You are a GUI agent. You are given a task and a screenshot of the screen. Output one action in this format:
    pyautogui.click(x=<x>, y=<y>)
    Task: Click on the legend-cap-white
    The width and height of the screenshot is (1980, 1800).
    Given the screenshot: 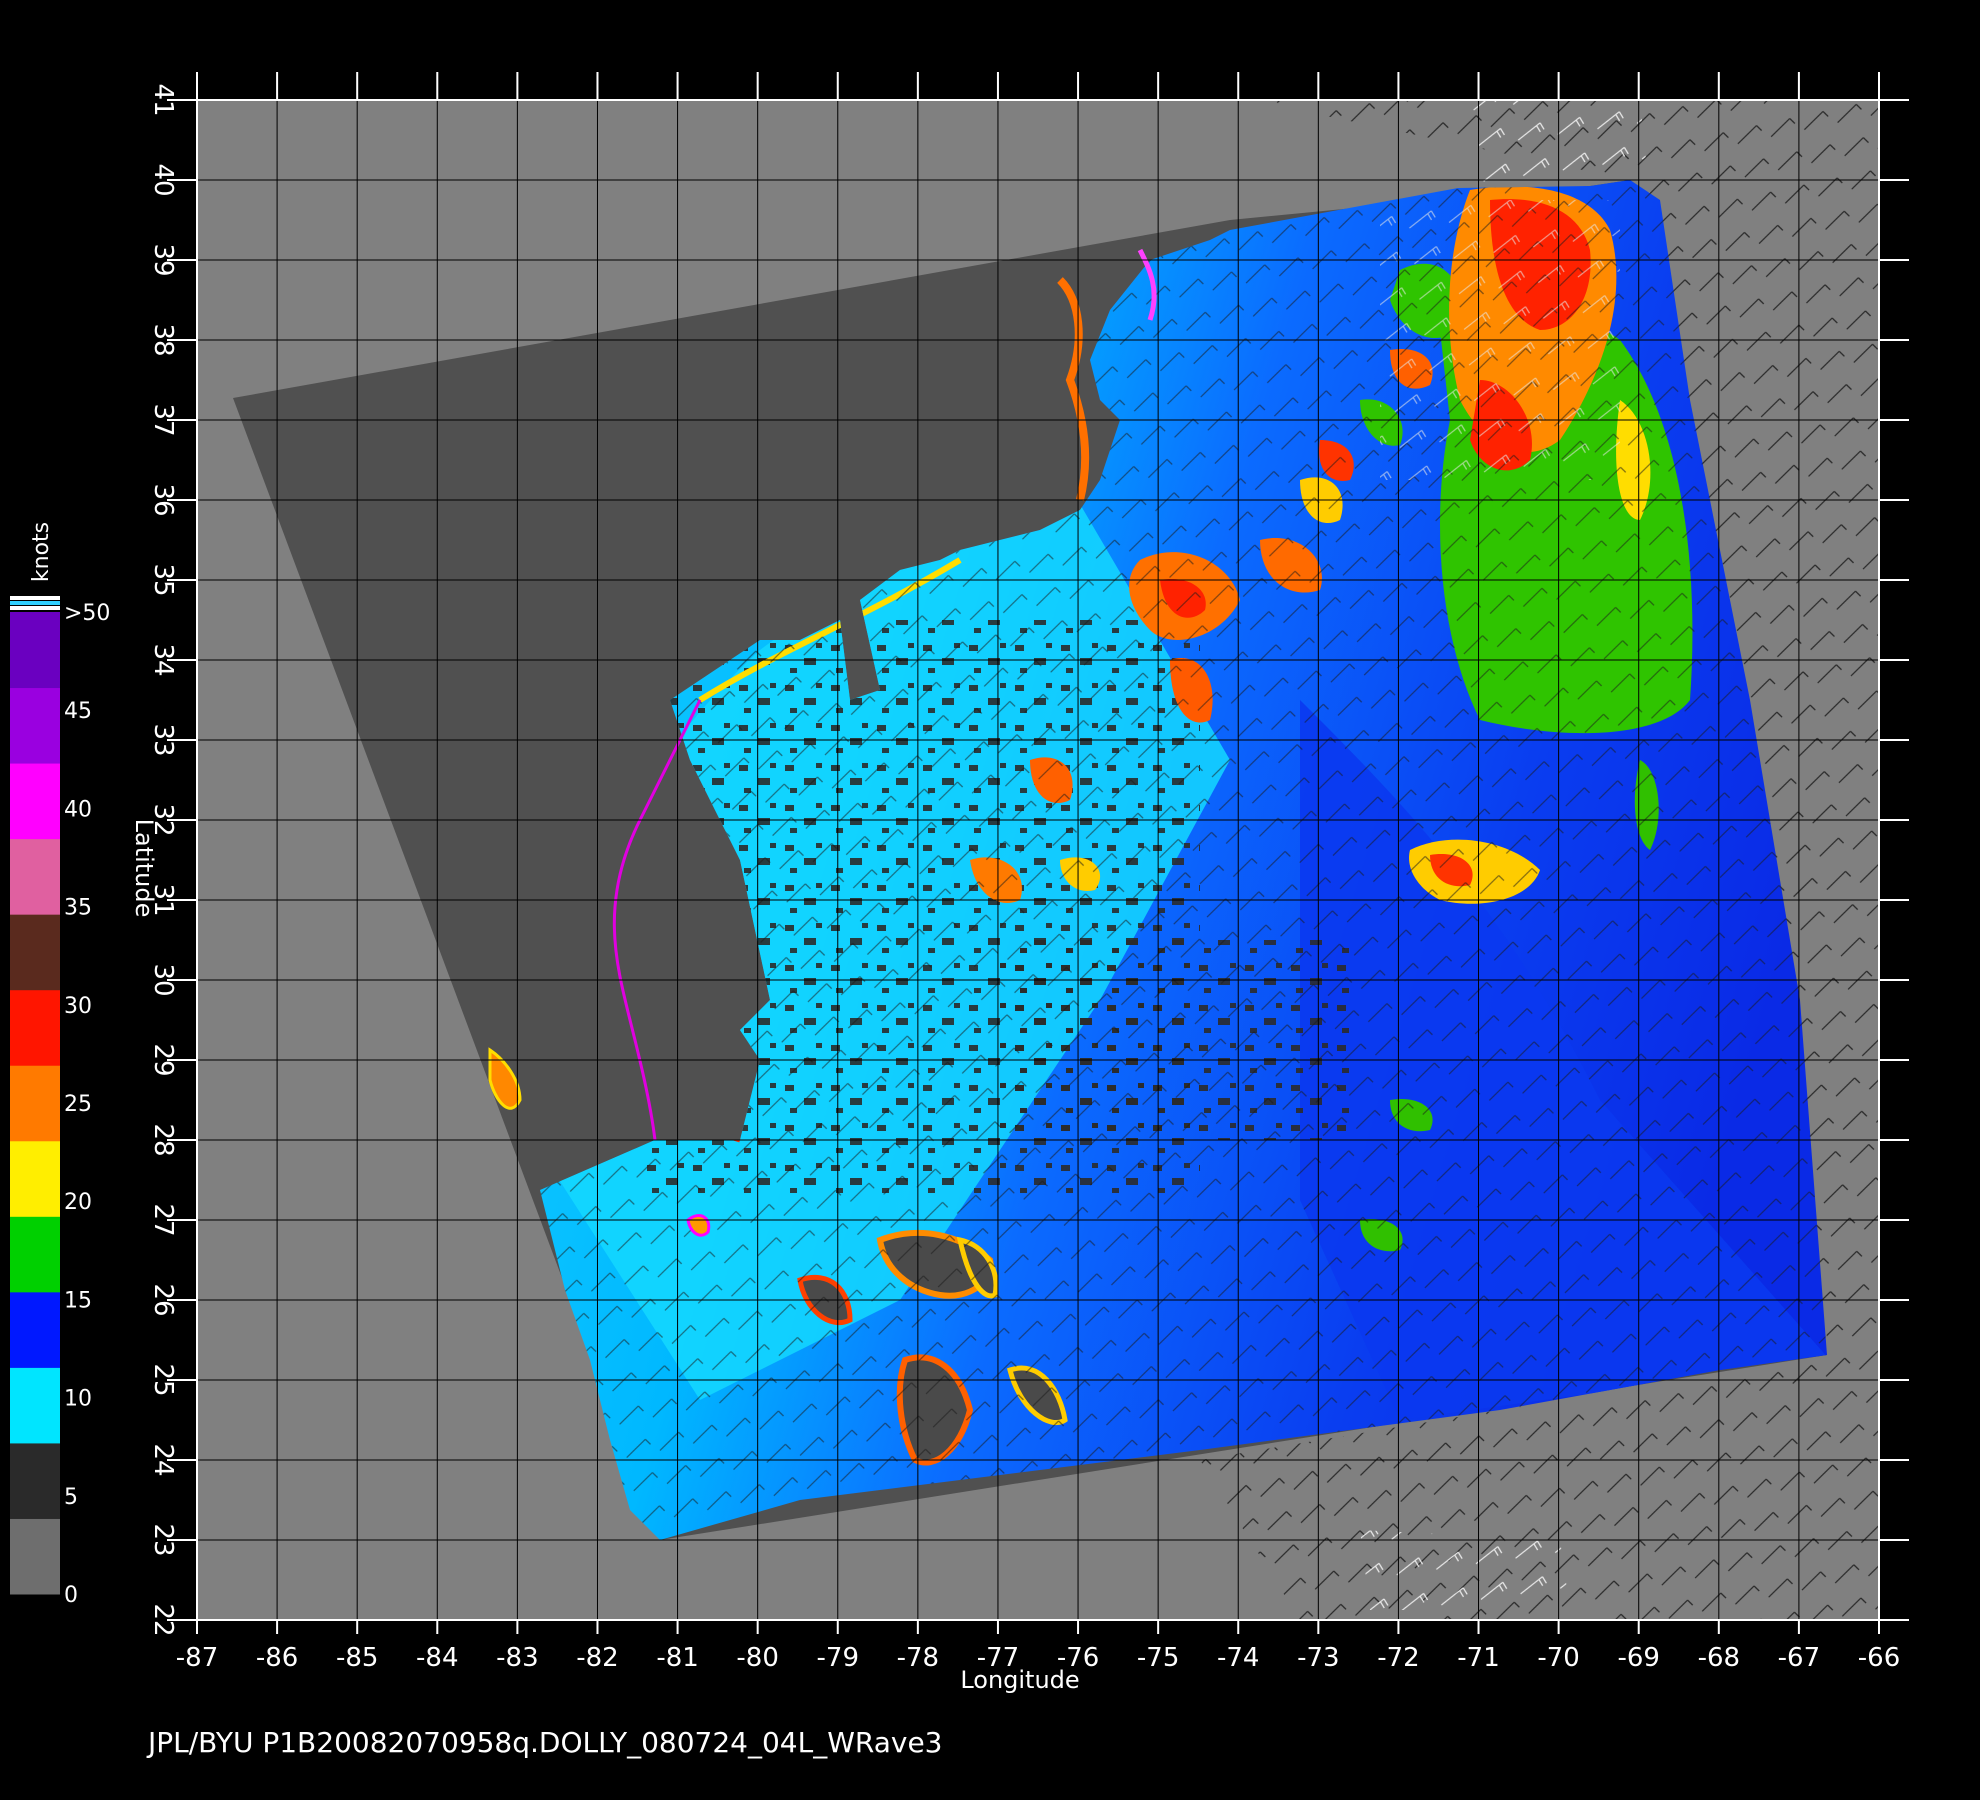 What is the action you would take?
    pyautogui.click(x=35, y=598)
    